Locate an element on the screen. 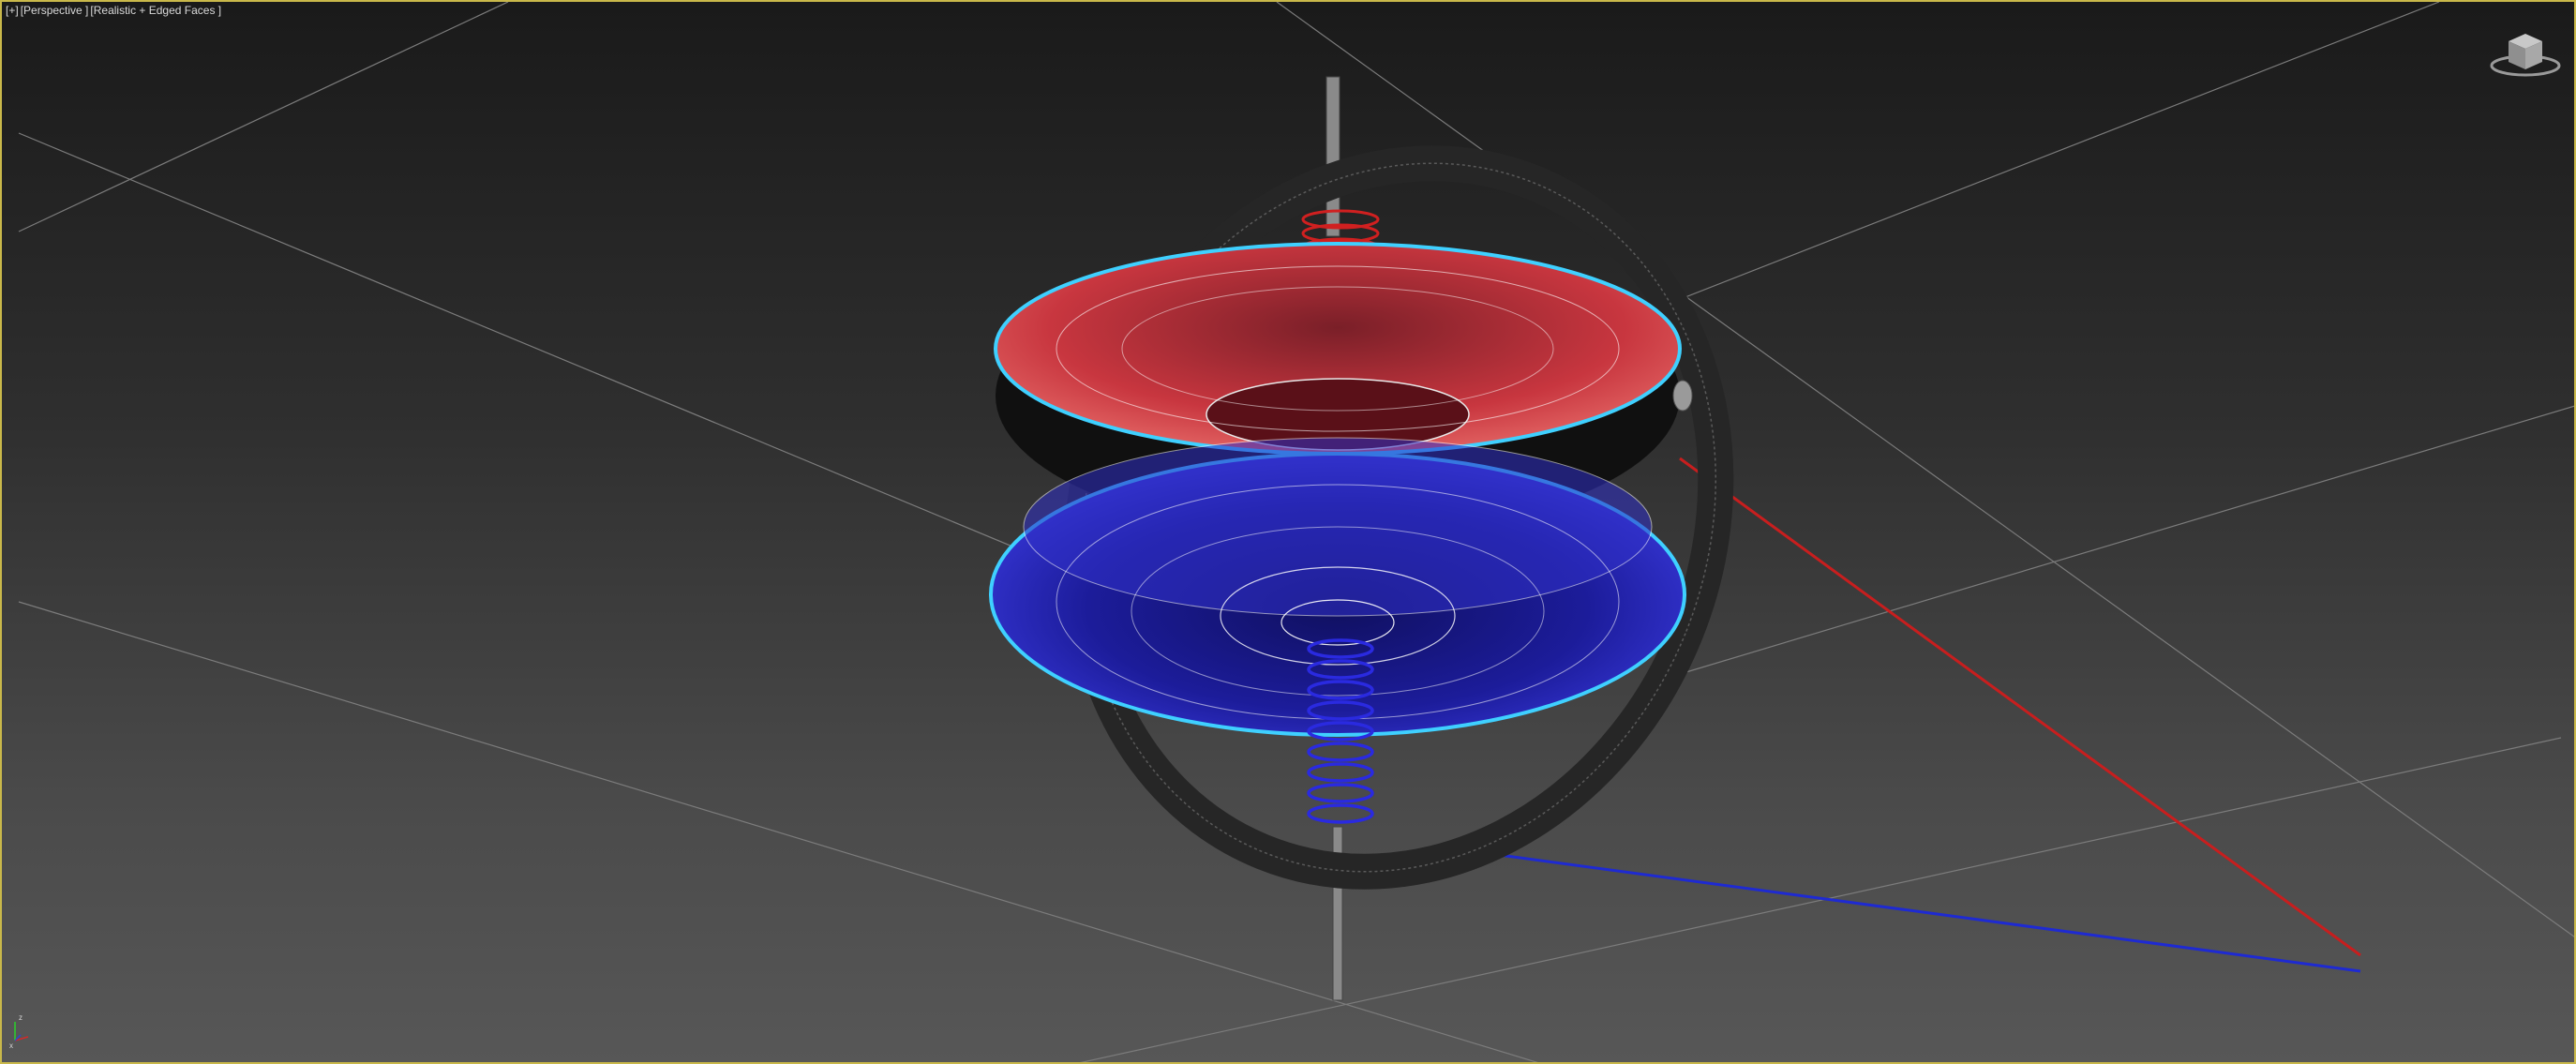  axis-label-z: z is located at coordinates (21, 1017).